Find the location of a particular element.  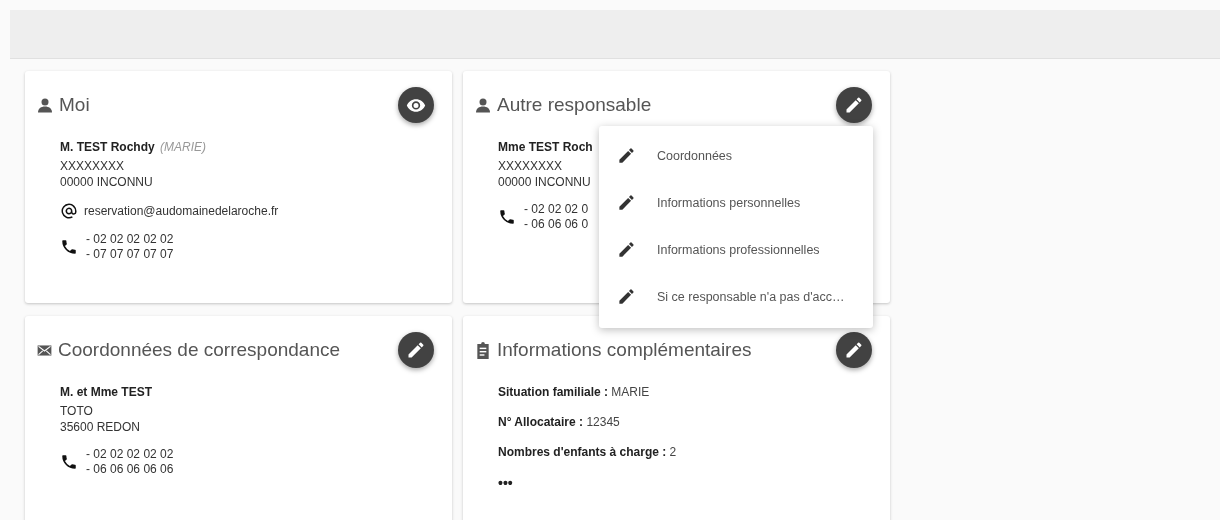

address-line: 35600 REDON is located at coordinates (101, 427).